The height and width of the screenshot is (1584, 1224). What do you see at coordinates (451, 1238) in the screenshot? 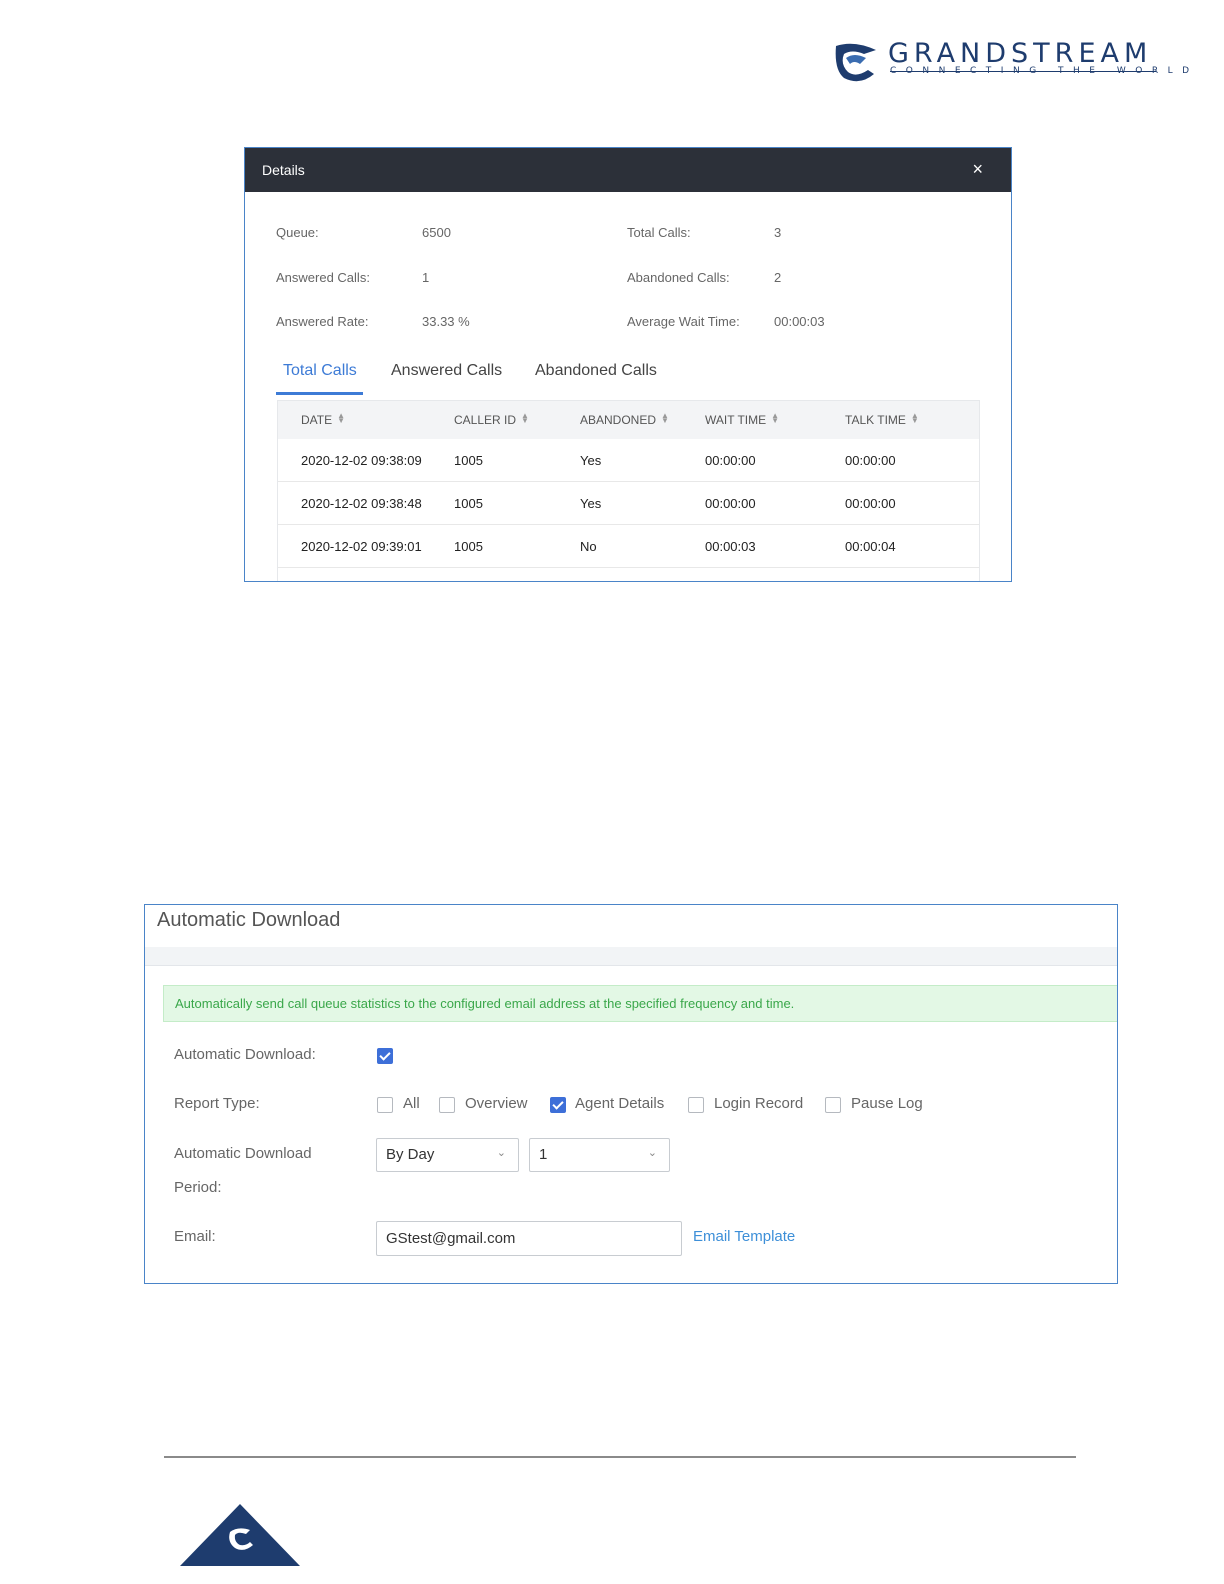
I see `email-value: GStest@gmail.com` at bounding box center [451, 1238].